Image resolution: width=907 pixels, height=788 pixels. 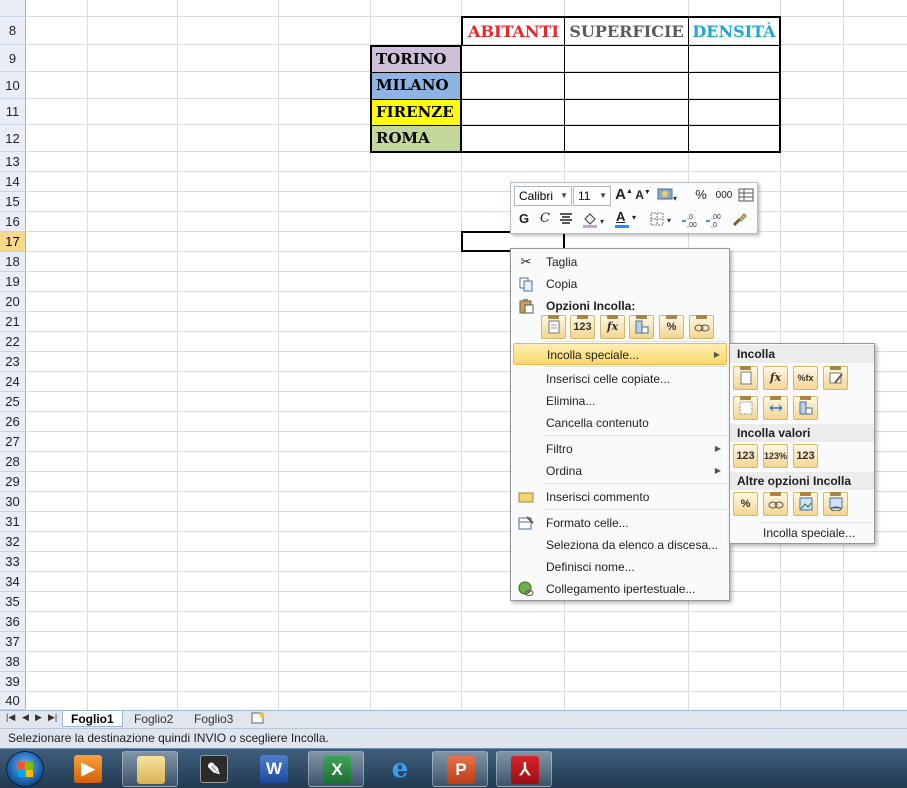 What do you see at coordinates (13, 682) in the screenshot?
I see `row-header-39: 39` at bounding box center [13, 682].